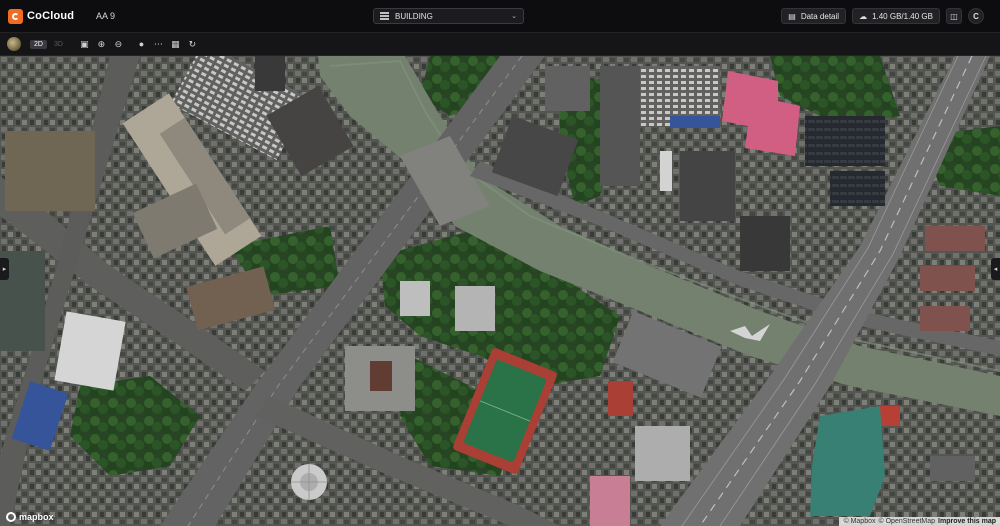 Image resolution: width=1000 pixels, height=526 pixels. What do you see at coordinates (967, 521) in the screenshot?
I see `improve-map-link: Improve this map` at bounding box center [967, 521].